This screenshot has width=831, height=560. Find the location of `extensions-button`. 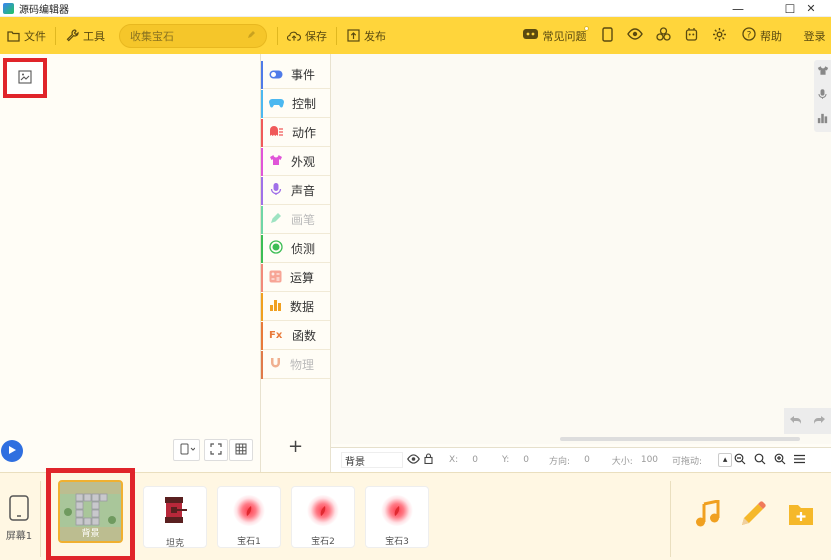

extensions-button is located at coordinates (663, 35).